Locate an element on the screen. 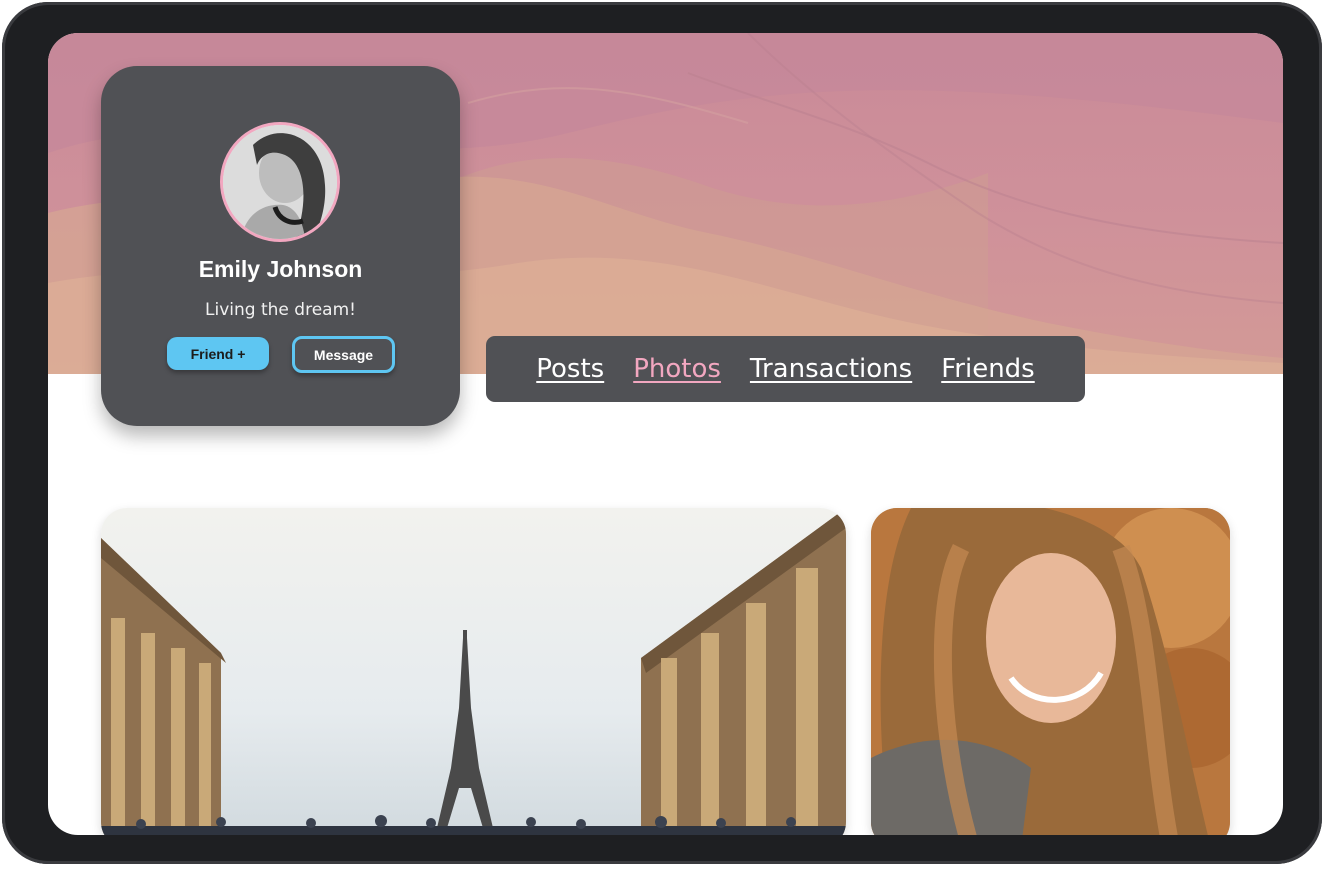 The image size is (1326, 874). tab-transactions: Transactions is located at coordinates (831, 369).